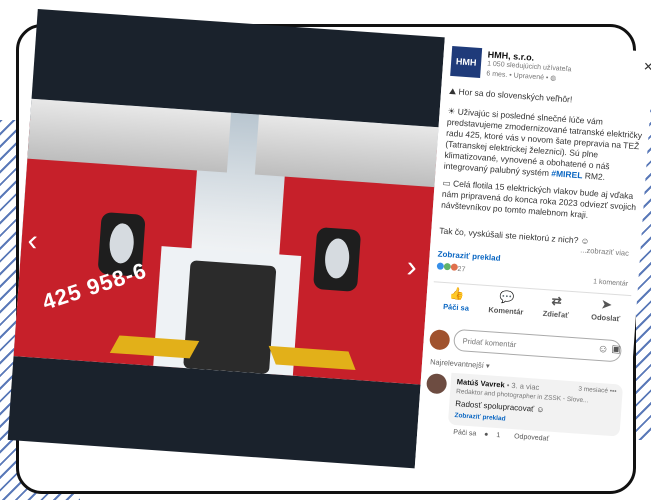 This screenshot has width=651, height=500. Describe the element at coordinates (447, 183) in the screenshot. I see `train-icon: ▭` at that location.